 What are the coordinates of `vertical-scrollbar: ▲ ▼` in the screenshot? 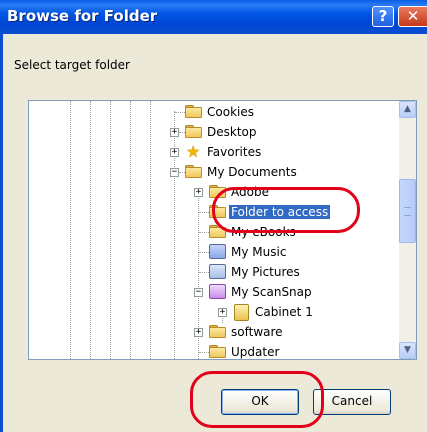 It's located at (407, 230).